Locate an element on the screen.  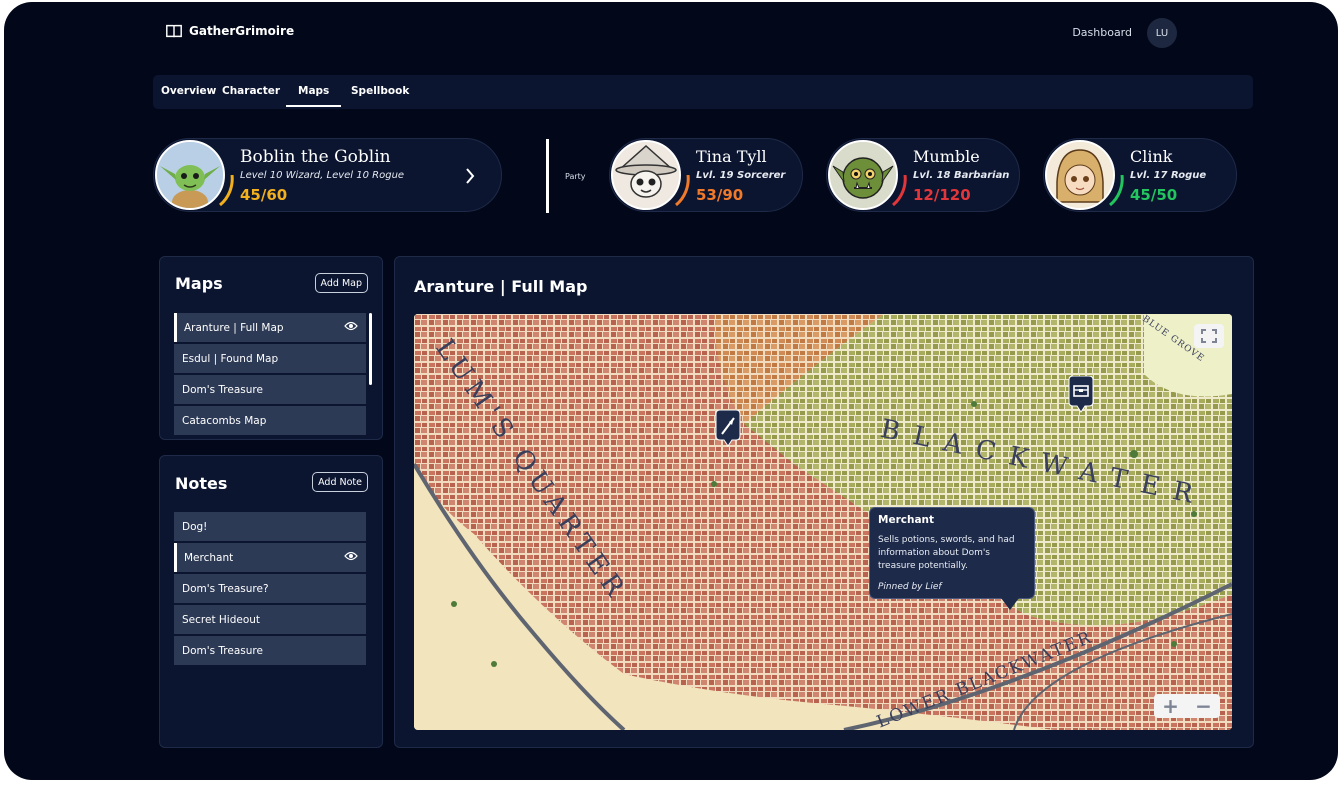
user-avatar: LU is located at coordinates (1162, 33).